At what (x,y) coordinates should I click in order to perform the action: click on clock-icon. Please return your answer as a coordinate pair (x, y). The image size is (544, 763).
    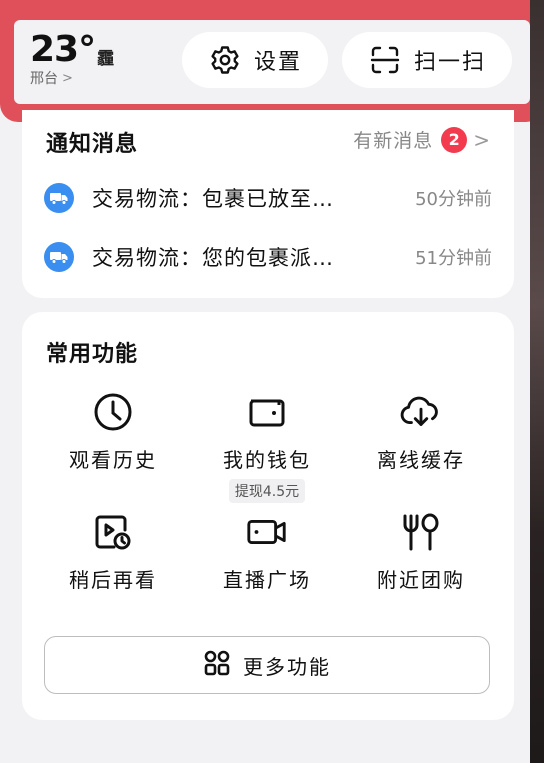
    Looking at the image, I should click on (113, 412).